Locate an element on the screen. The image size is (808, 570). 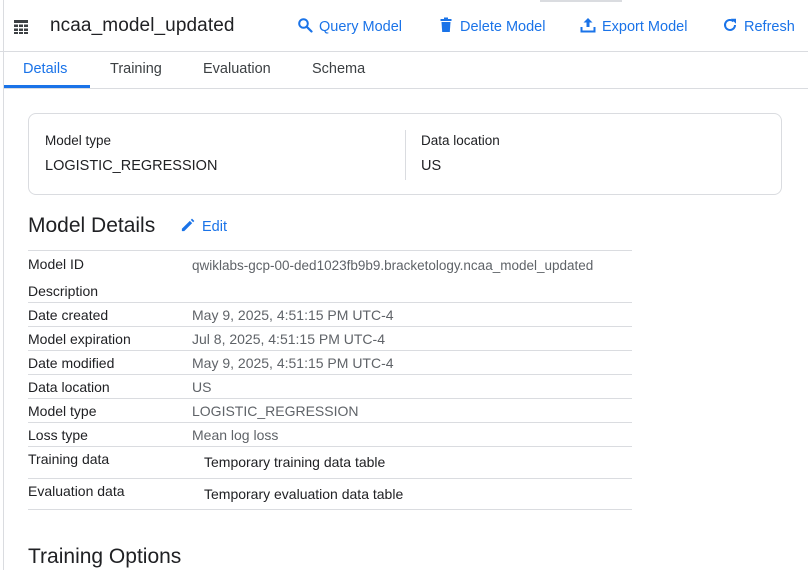
delete-model-button: Delete Model is located at coordinates (491, 27).